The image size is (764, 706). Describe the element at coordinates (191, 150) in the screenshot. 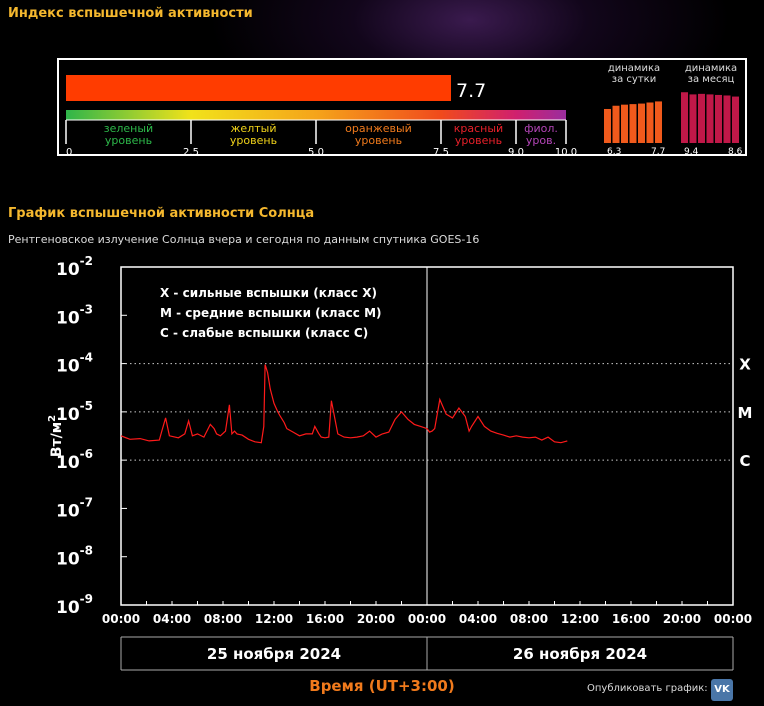

I see `scale-tick-label: 2.5` at that location.